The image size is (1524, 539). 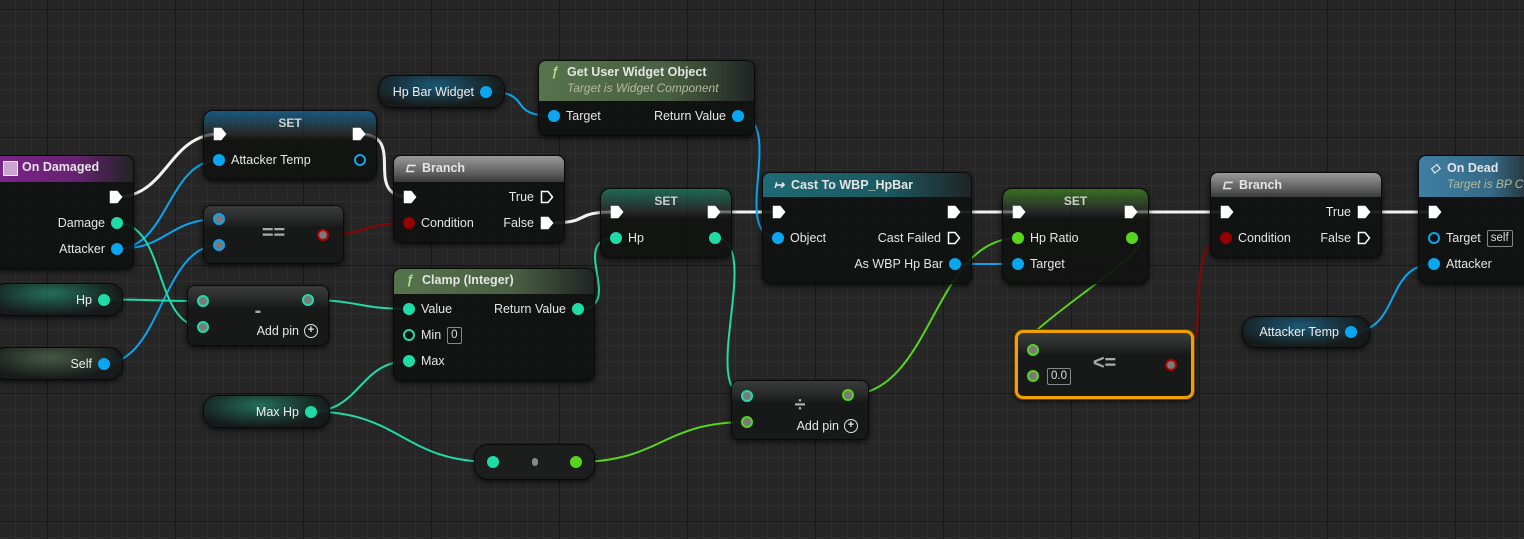 What do you see at coordinates (778, 238) in the screenshot?
I see `object-pin` at bounding box center [778, 238].